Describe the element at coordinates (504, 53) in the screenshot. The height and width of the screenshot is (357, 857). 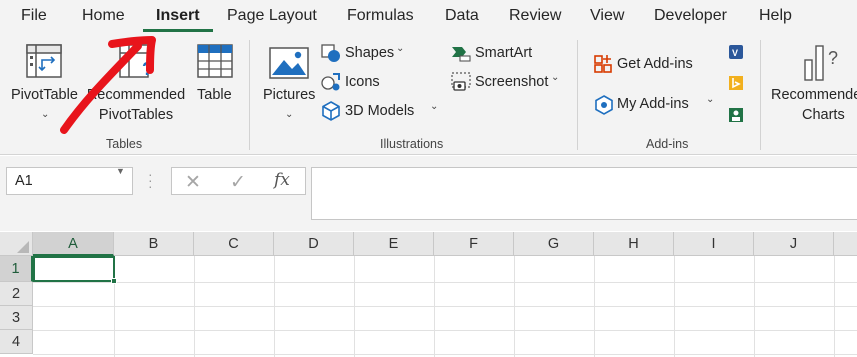
I see `smartart-label: SmartArt` at that location.